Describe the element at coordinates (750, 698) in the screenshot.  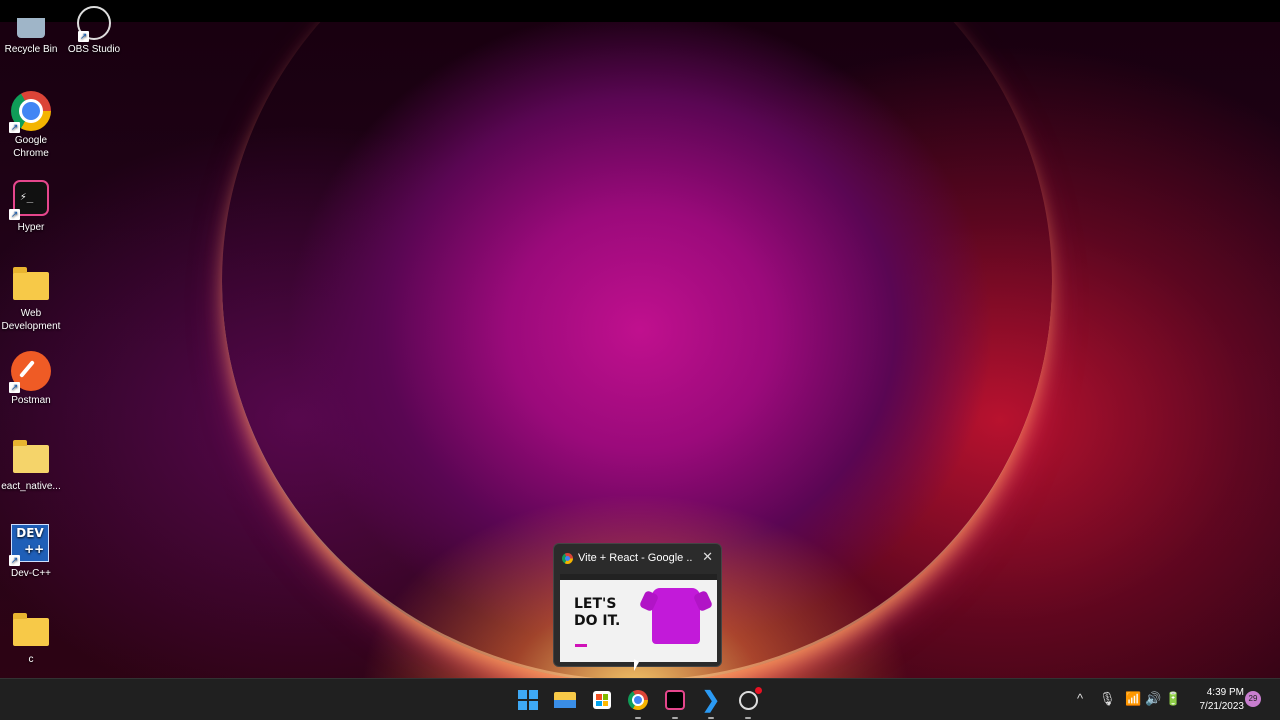
I see `obs-studio-icon` at that location.